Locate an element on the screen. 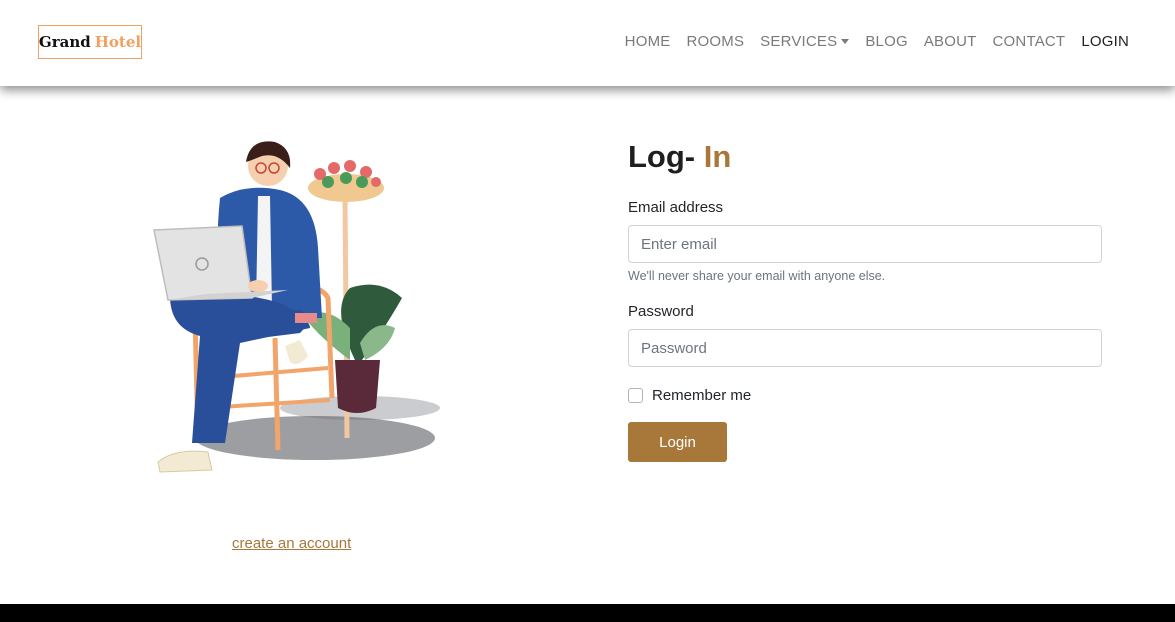 The height and width of the screenshot is (622, 1175). person-with-laptop-illustration is located at coordinates (296, 307).